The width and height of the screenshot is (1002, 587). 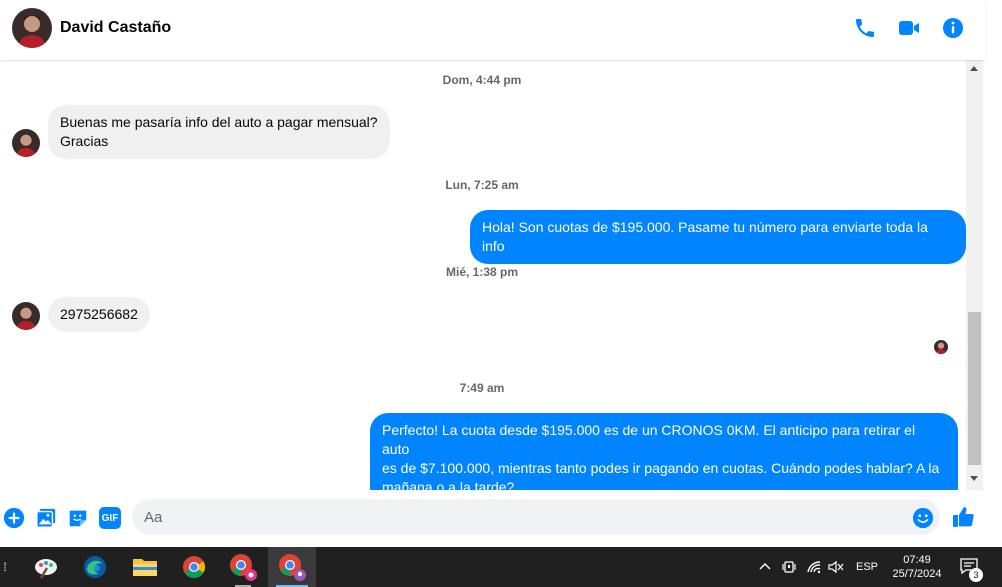 What do you see at coordinates (482, 388) in the screenshot?
I see `timestamp: 7:49 am` at bounding box center [482, 388].